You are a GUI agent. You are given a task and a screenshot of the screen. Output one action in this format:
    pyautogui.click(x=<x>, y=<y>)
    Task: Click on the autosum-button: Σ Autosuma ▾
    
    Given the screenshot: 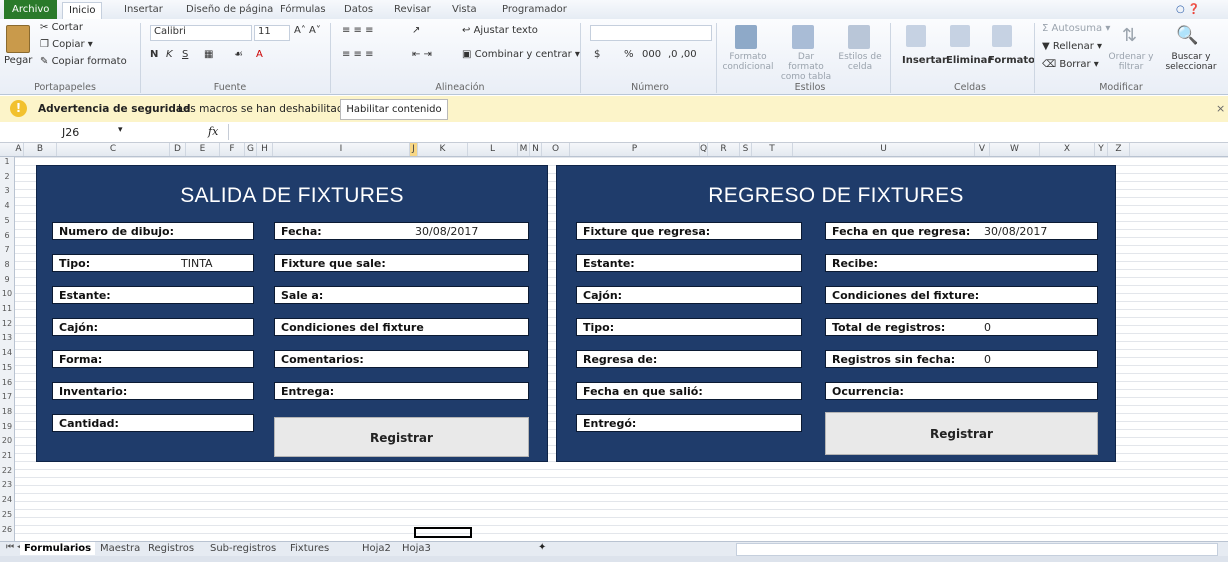 What is the action you would take?
    pyautogui.click(x=1076, y=28)
    